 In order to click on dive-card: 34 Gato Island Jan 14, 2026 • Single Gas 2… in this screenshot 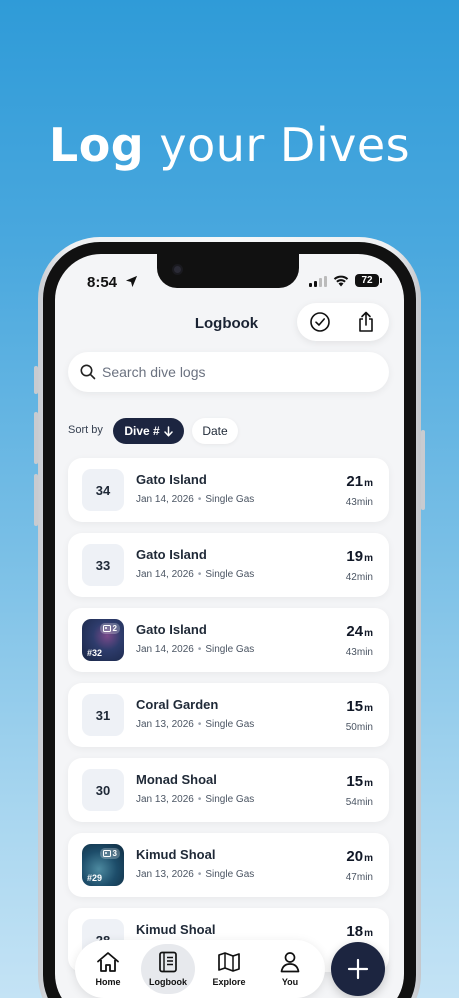, I will do `click(228, 490)`.